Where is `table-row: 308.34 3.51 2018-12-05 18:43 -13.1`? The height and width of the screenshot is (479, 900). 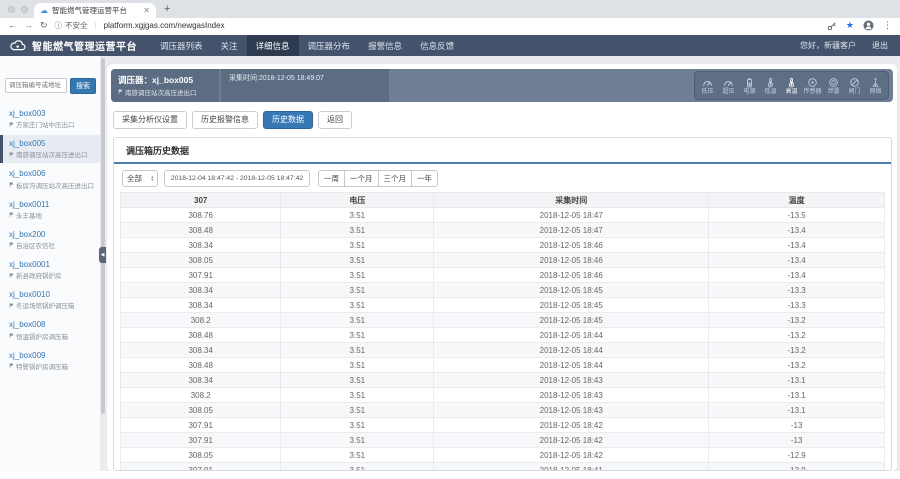
table-row: 308.34 3.51 2018-12-05 18:43 -13.1 is located at coordinates (502, 380).